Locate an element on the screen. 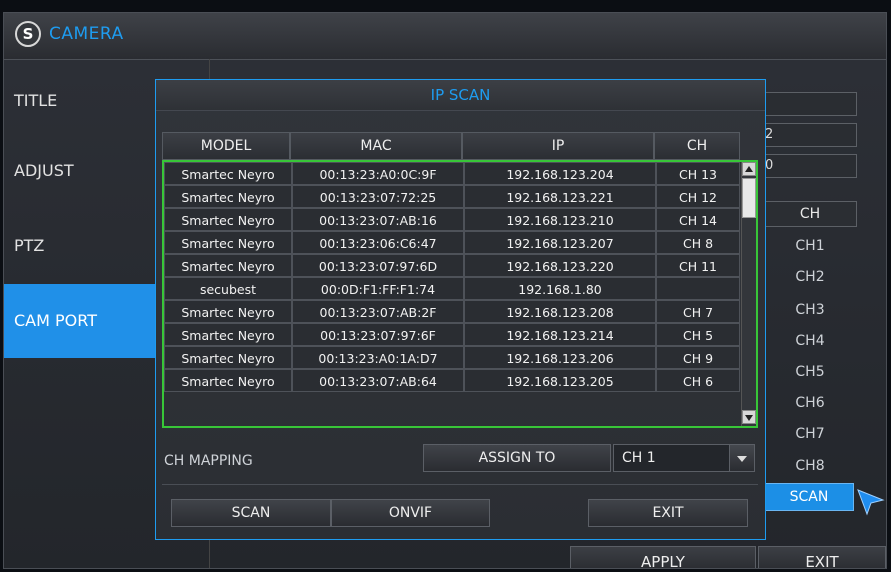 The height and width of the screenshot is (572, 891). scroll-up-arrow-icon is located at coordinates (749, 169).